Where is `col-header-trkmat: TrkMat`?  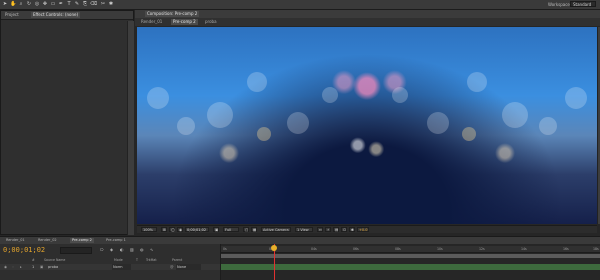
col-header-trkmat: TrkMat is located at coordinates (151, 260).